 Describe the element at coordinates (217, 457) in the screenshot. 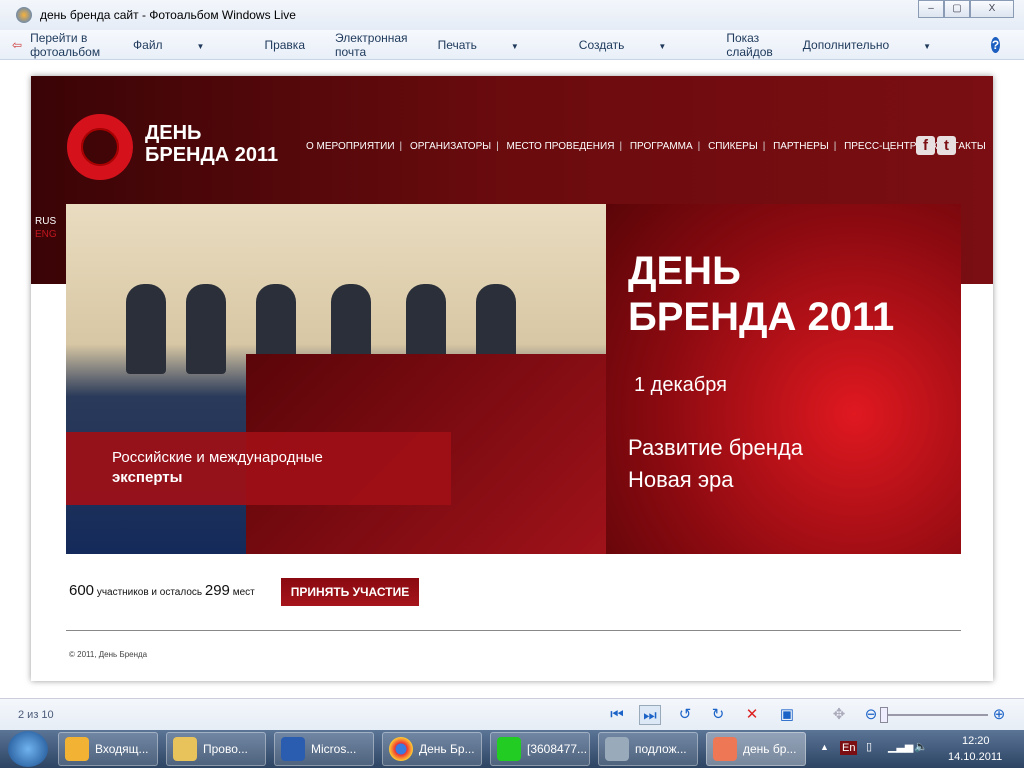

I see `caption-line1: Российские и международные` at that location.